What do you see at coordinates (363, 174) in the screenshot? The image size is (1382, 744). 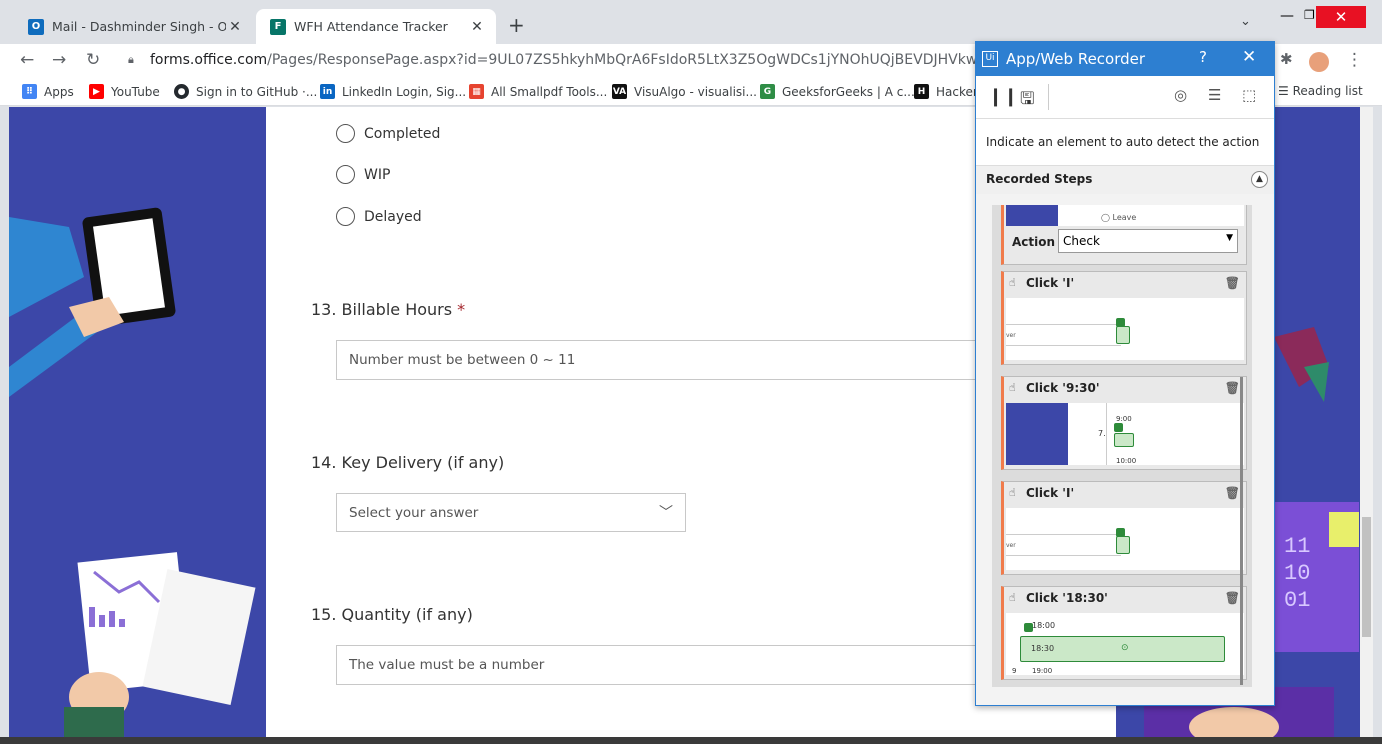 I see `option-wip: WIP` at bounding box center [363, 174].